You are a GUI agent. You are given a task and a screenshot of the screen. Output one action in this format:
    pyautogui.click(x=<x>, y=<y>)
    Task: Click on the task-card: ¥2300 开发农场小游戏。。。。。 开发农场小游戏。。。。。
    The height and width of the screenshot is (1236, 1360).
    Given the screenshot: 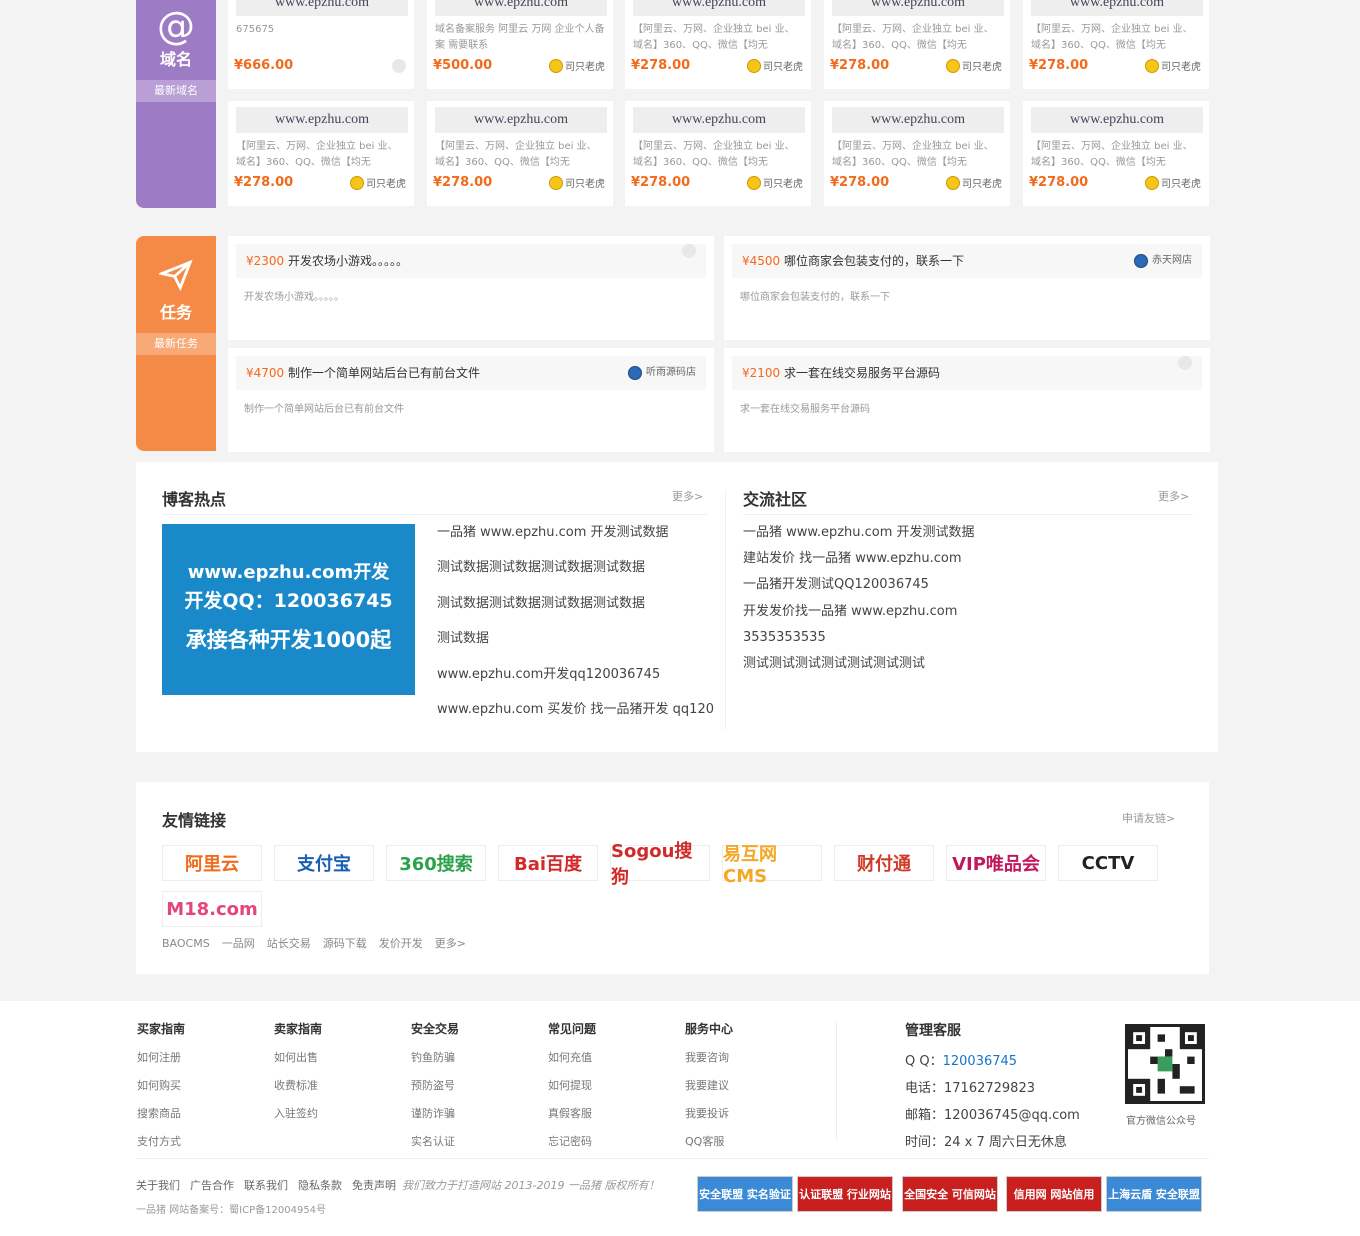 What is the action you would take?
    pyautogui.click(x=471, y=288)
    